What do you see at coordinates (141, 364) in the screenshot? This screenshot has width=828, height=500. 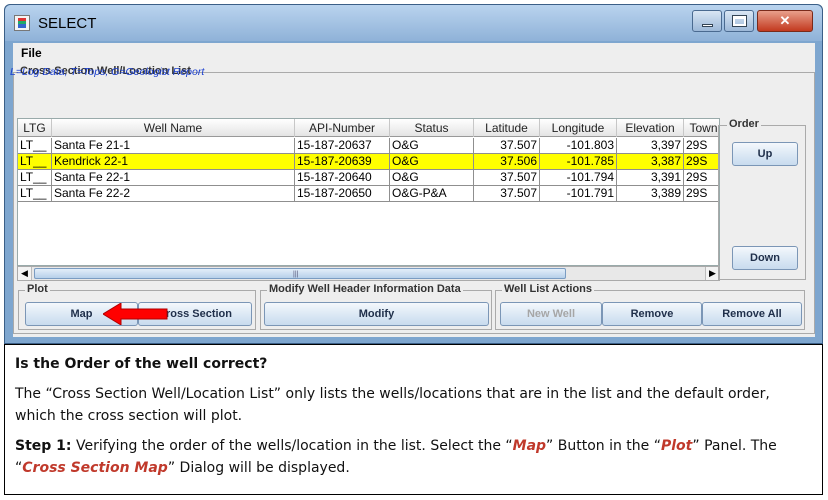 I see `instruction-question: Is the Order of the well correct?` at bounding box center [141, 364].